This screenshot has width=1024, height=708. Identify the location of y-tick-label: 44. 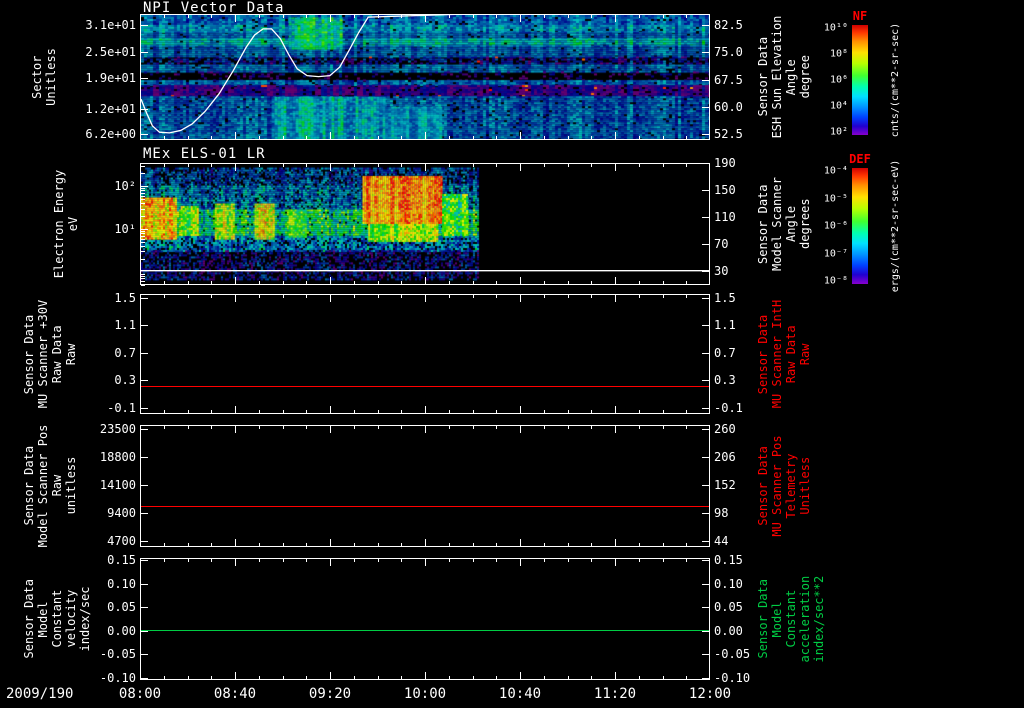
(721, 540).